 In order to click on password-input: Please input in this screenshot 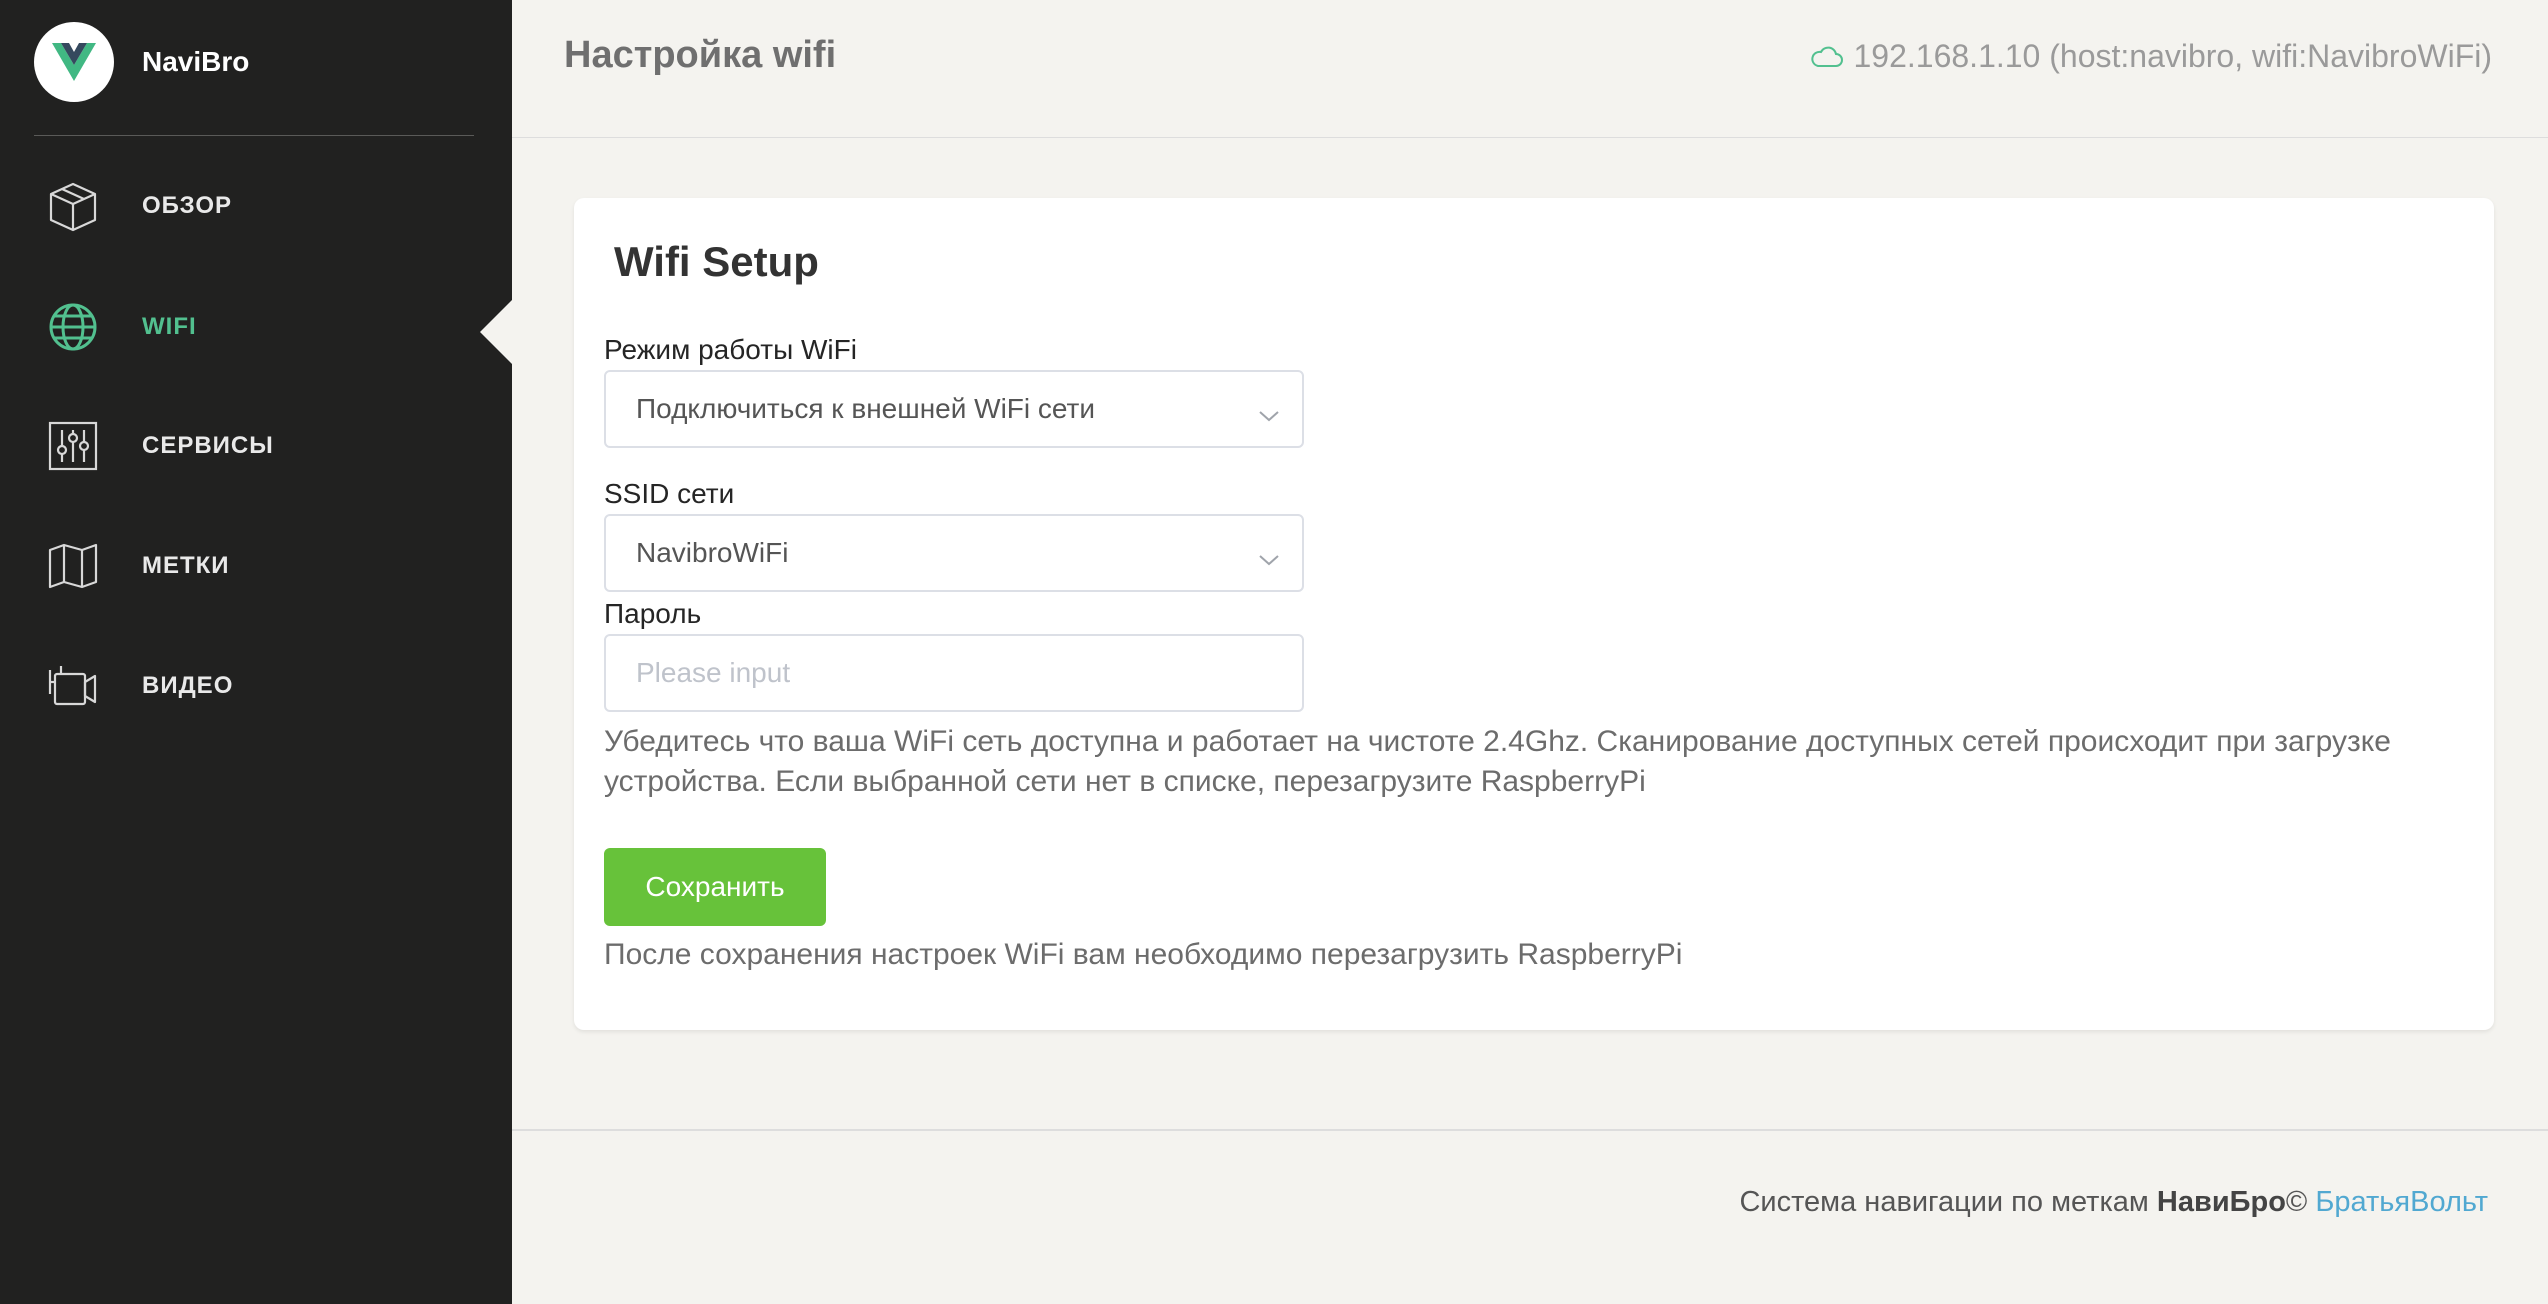, I will do `click(954, 673)`.